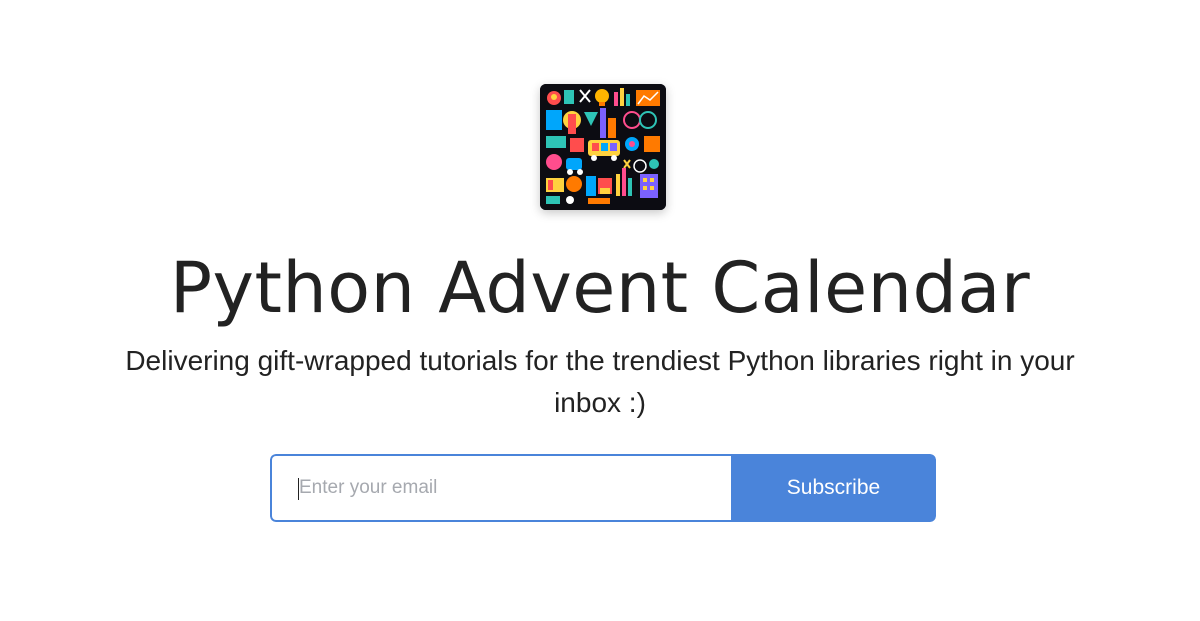  I want to click on logo-illustration, so click(603, 147).